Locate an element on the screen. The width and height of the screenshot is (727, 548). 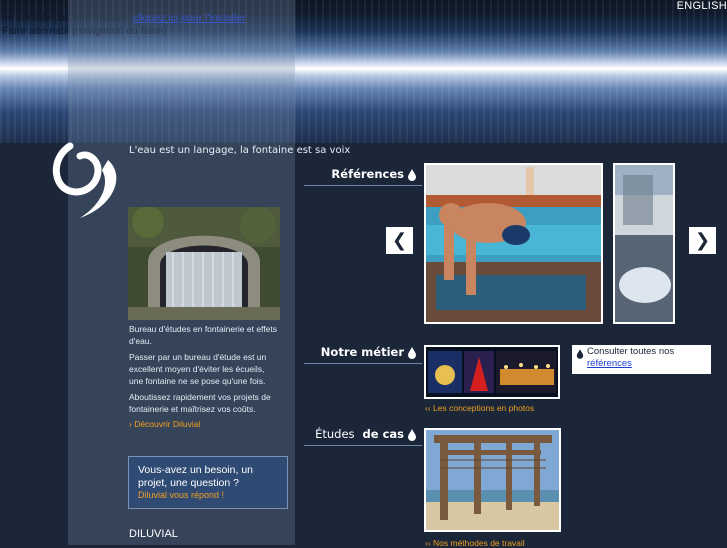
all-references-box: Consulter toutes nos références is located at coordinates (641, 359).